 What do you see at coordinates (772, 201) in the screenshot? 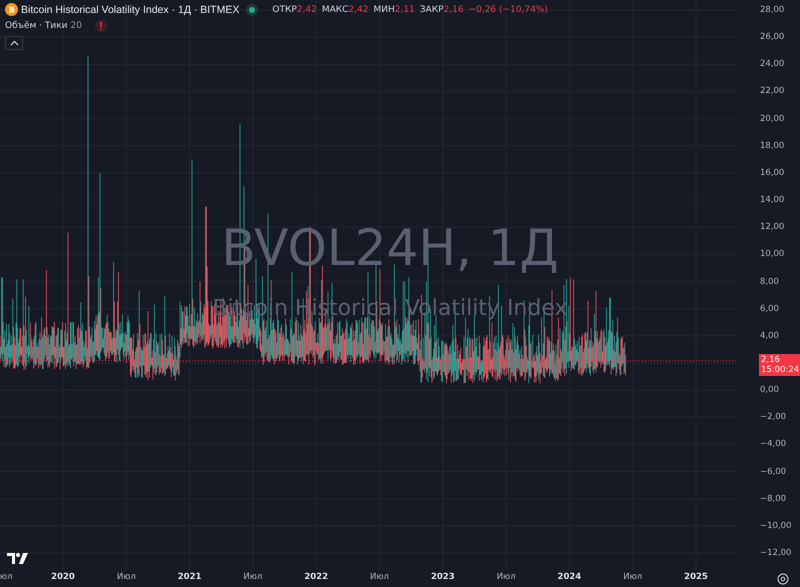
I see `price-tick: 14,00` at bounding box center [772, 201].